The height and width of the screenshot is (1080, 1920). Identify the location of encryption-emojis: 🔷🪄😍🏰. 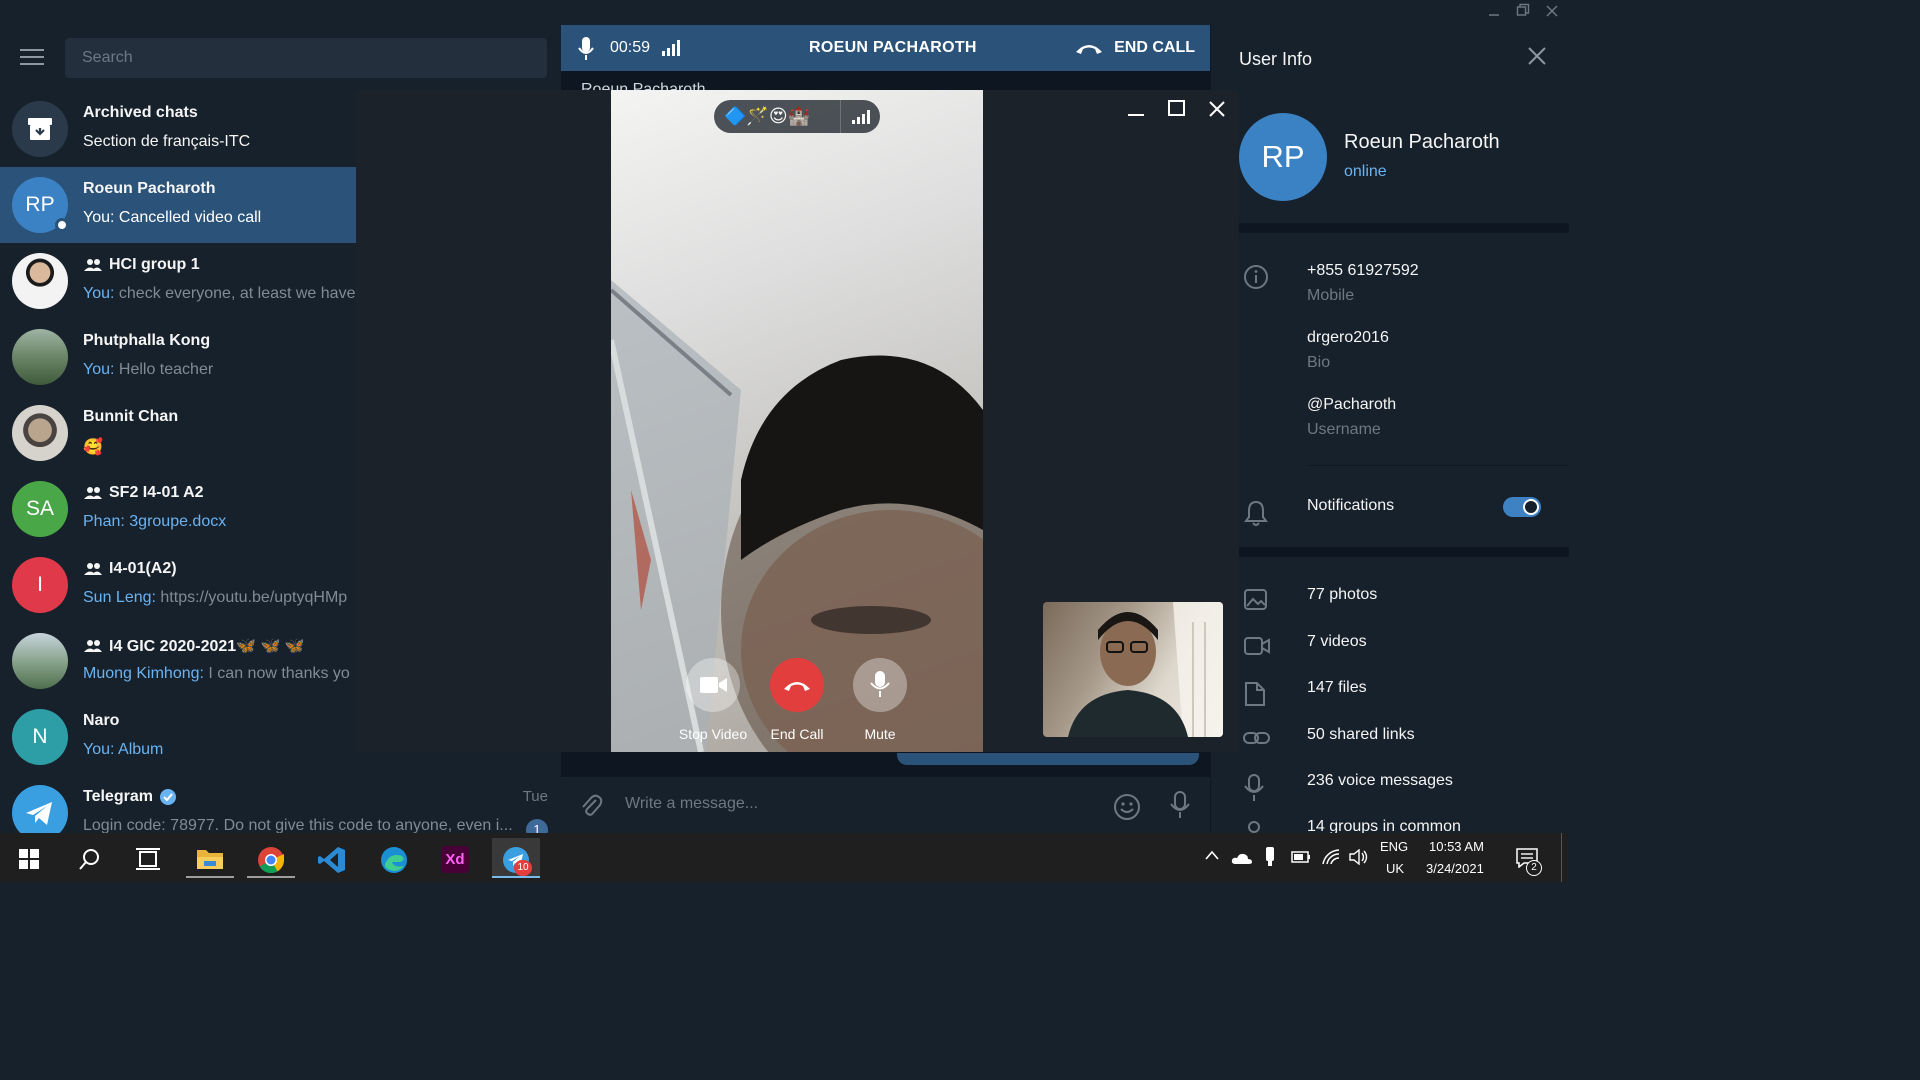
(767, 116).